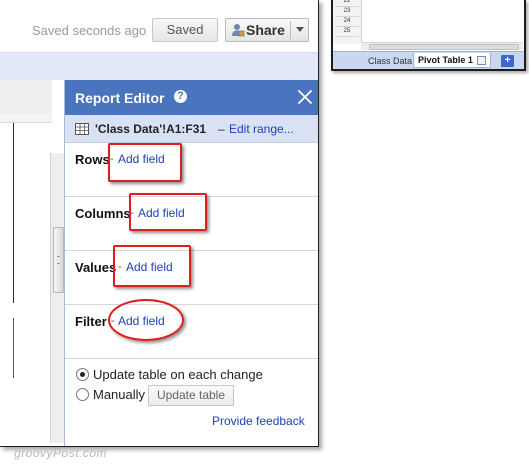 The image size is (529, 466). What do you see at coordinates (120, 98) in the screenshot?
I see `report-editor-title: Report Editor` at bounding box center [120, 98].